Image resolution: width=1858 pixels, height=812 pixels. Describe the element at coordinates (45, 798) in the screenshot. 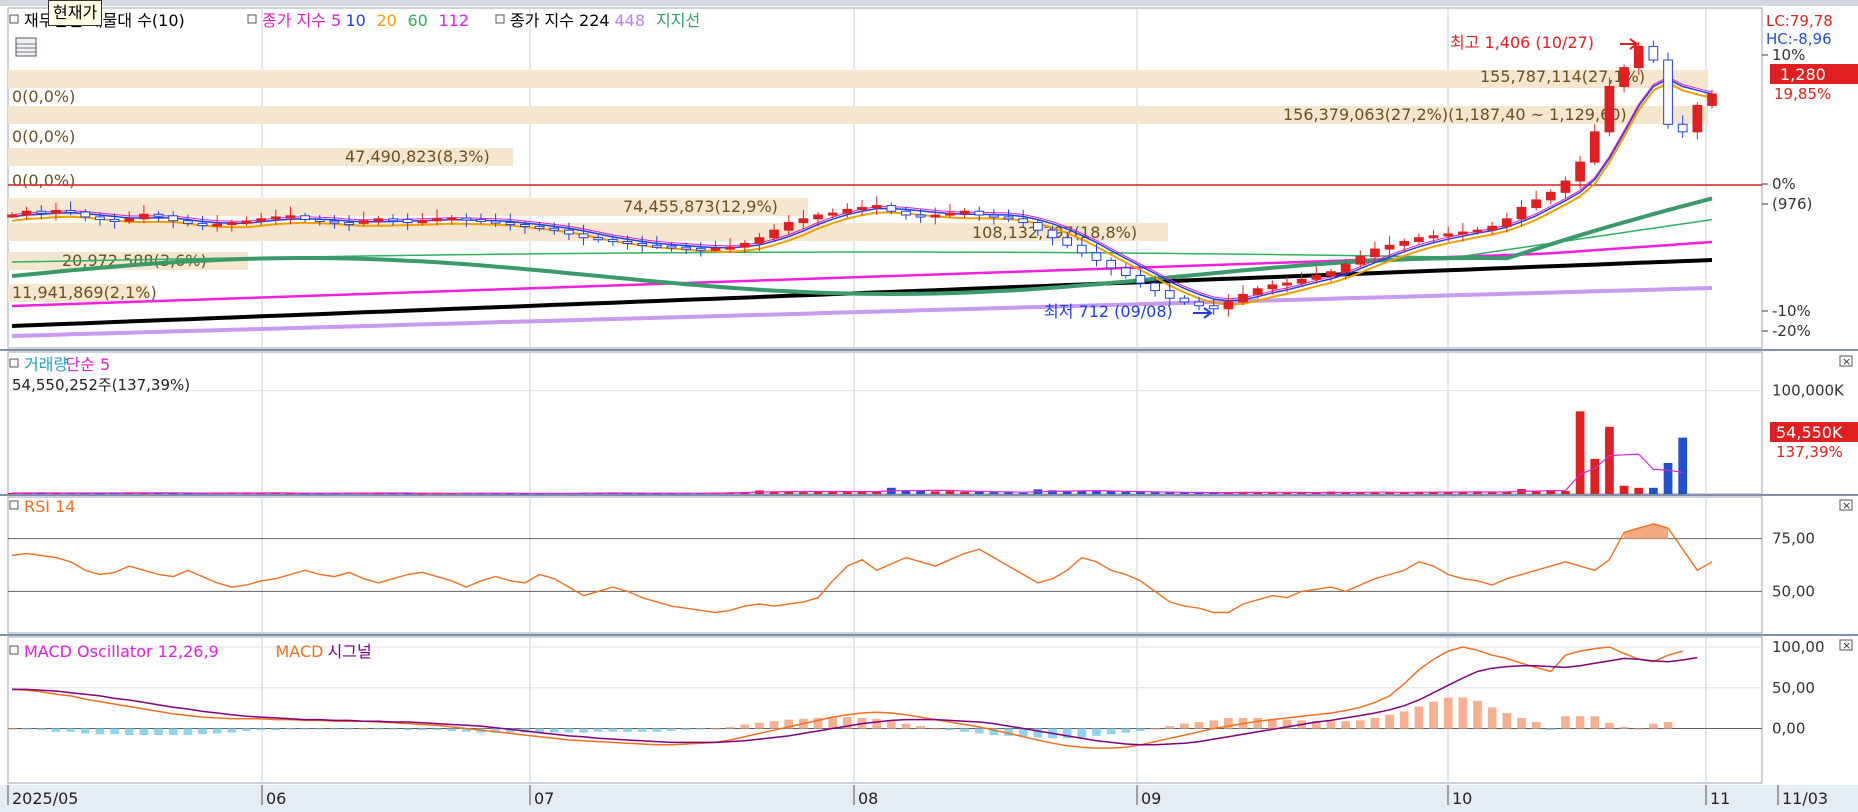

I see `date-label: 2025/05` at that location.